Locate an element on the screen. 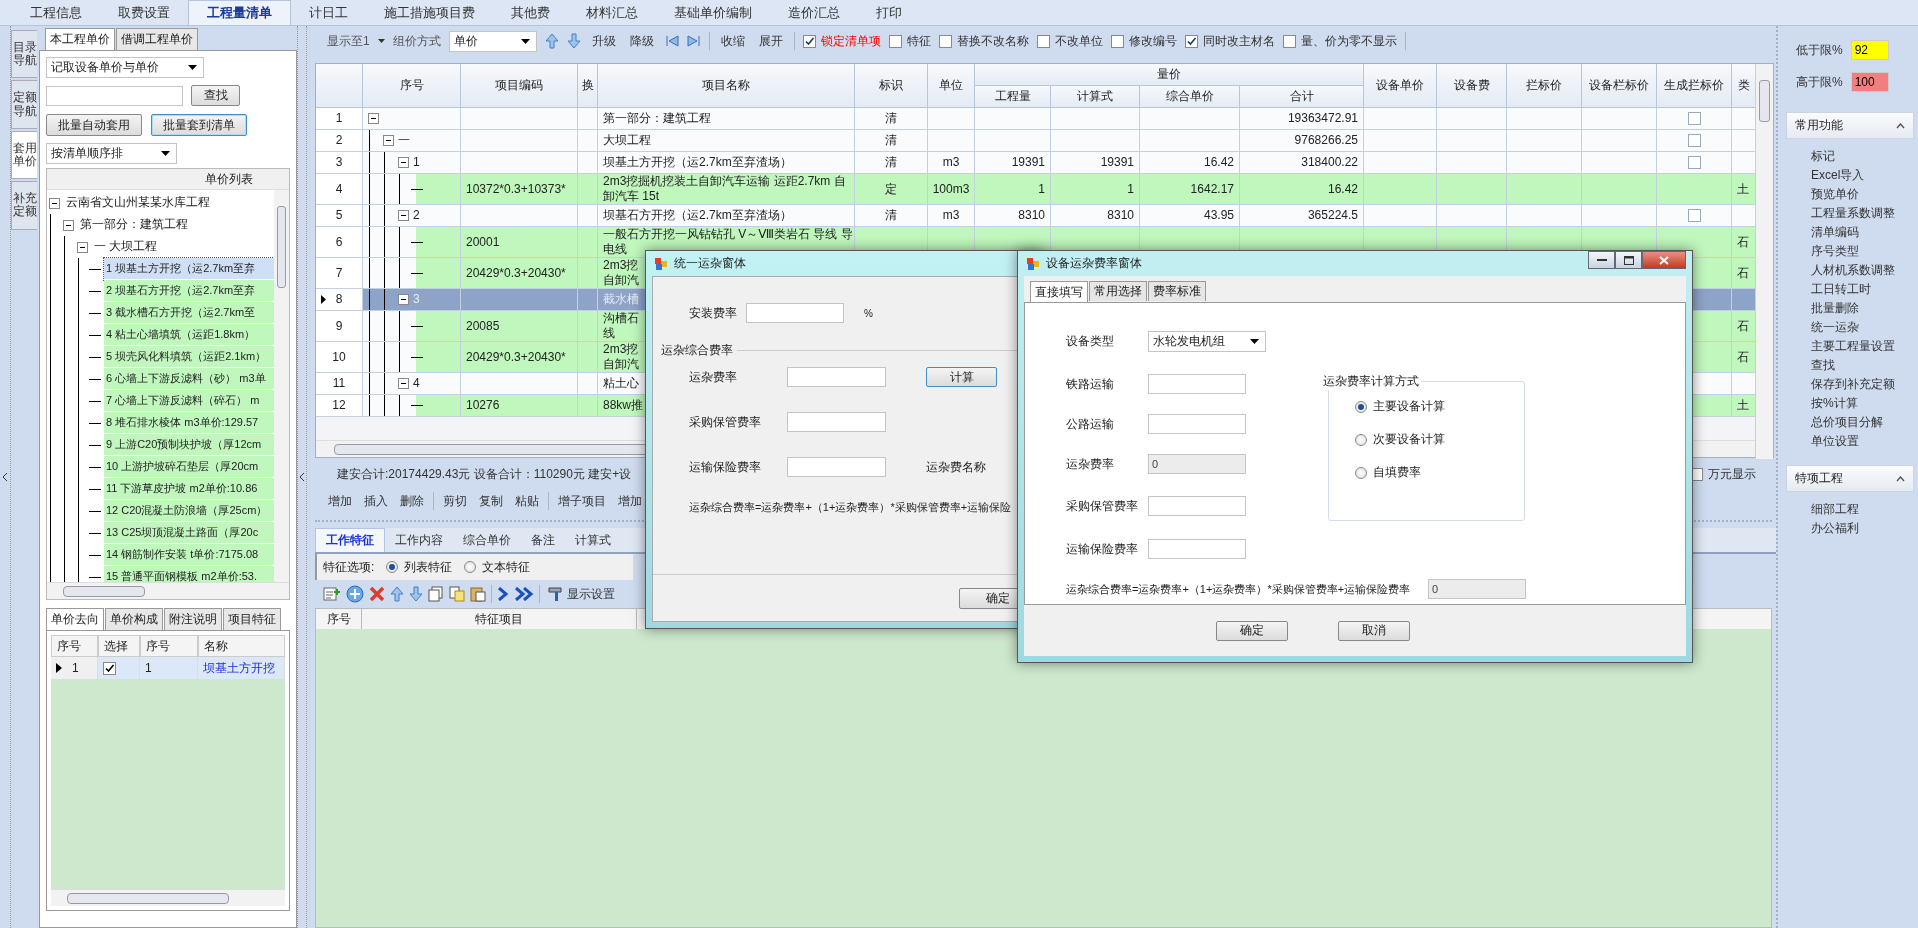  function-link: 批量删除 is located at coordinates (1862, 308).